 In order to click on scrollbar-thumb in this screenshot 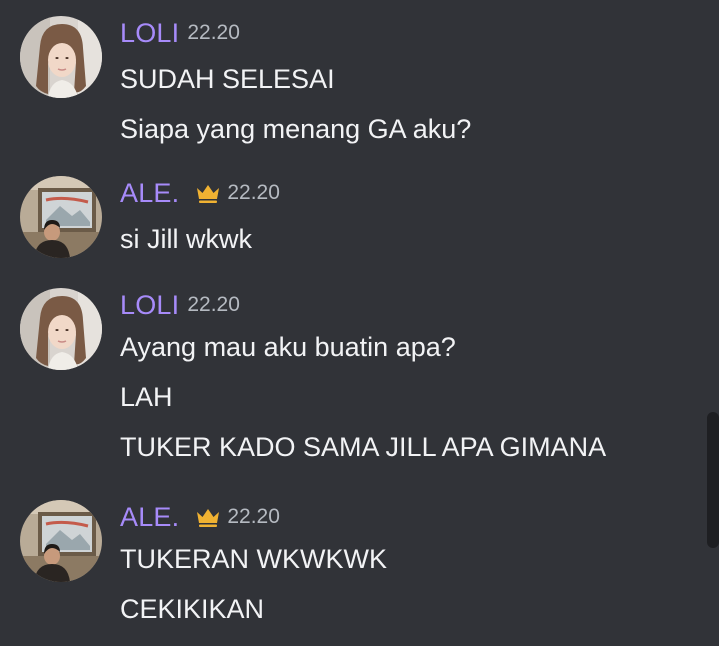, I will do `click(713, 480)`.